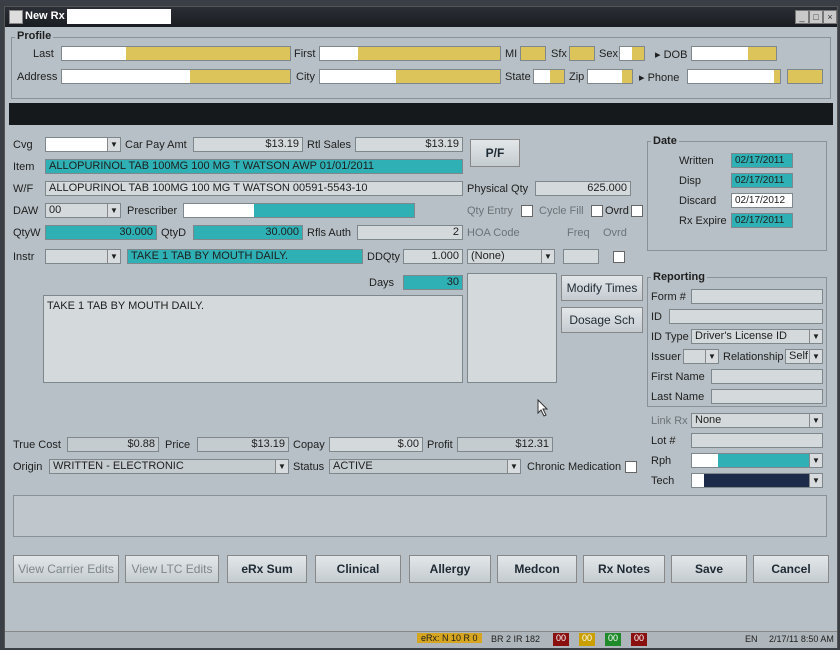 The image size is (840, 650). I want to click on rx-notes-button: Rx Notes, so click(624, 569).